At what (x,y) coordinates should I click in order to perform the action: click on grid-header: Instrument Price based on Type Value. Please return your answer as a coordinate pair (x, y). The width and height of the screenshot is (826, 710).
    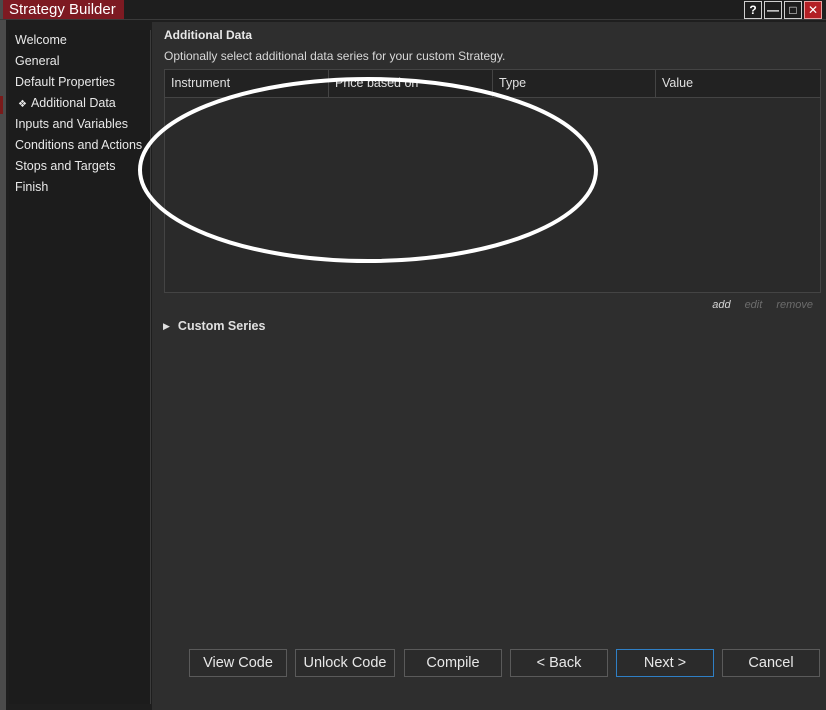
    Looking at the image, I should click on (492, 84).